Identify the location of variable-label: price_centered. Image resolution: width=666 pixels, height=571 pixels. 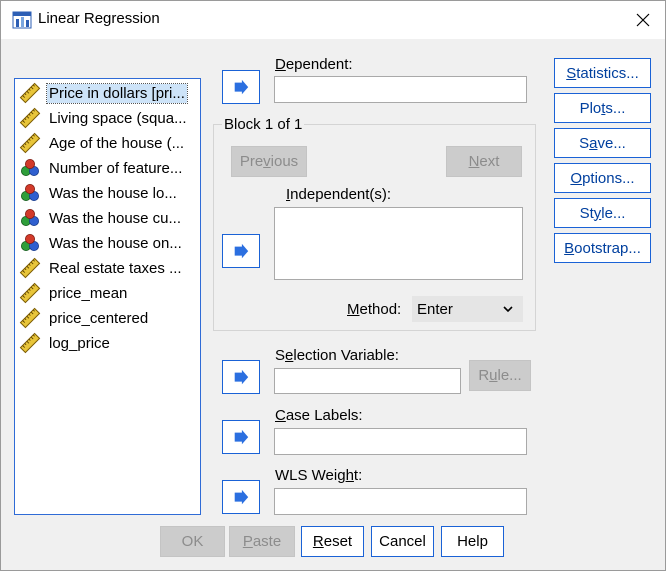
(99, 318).